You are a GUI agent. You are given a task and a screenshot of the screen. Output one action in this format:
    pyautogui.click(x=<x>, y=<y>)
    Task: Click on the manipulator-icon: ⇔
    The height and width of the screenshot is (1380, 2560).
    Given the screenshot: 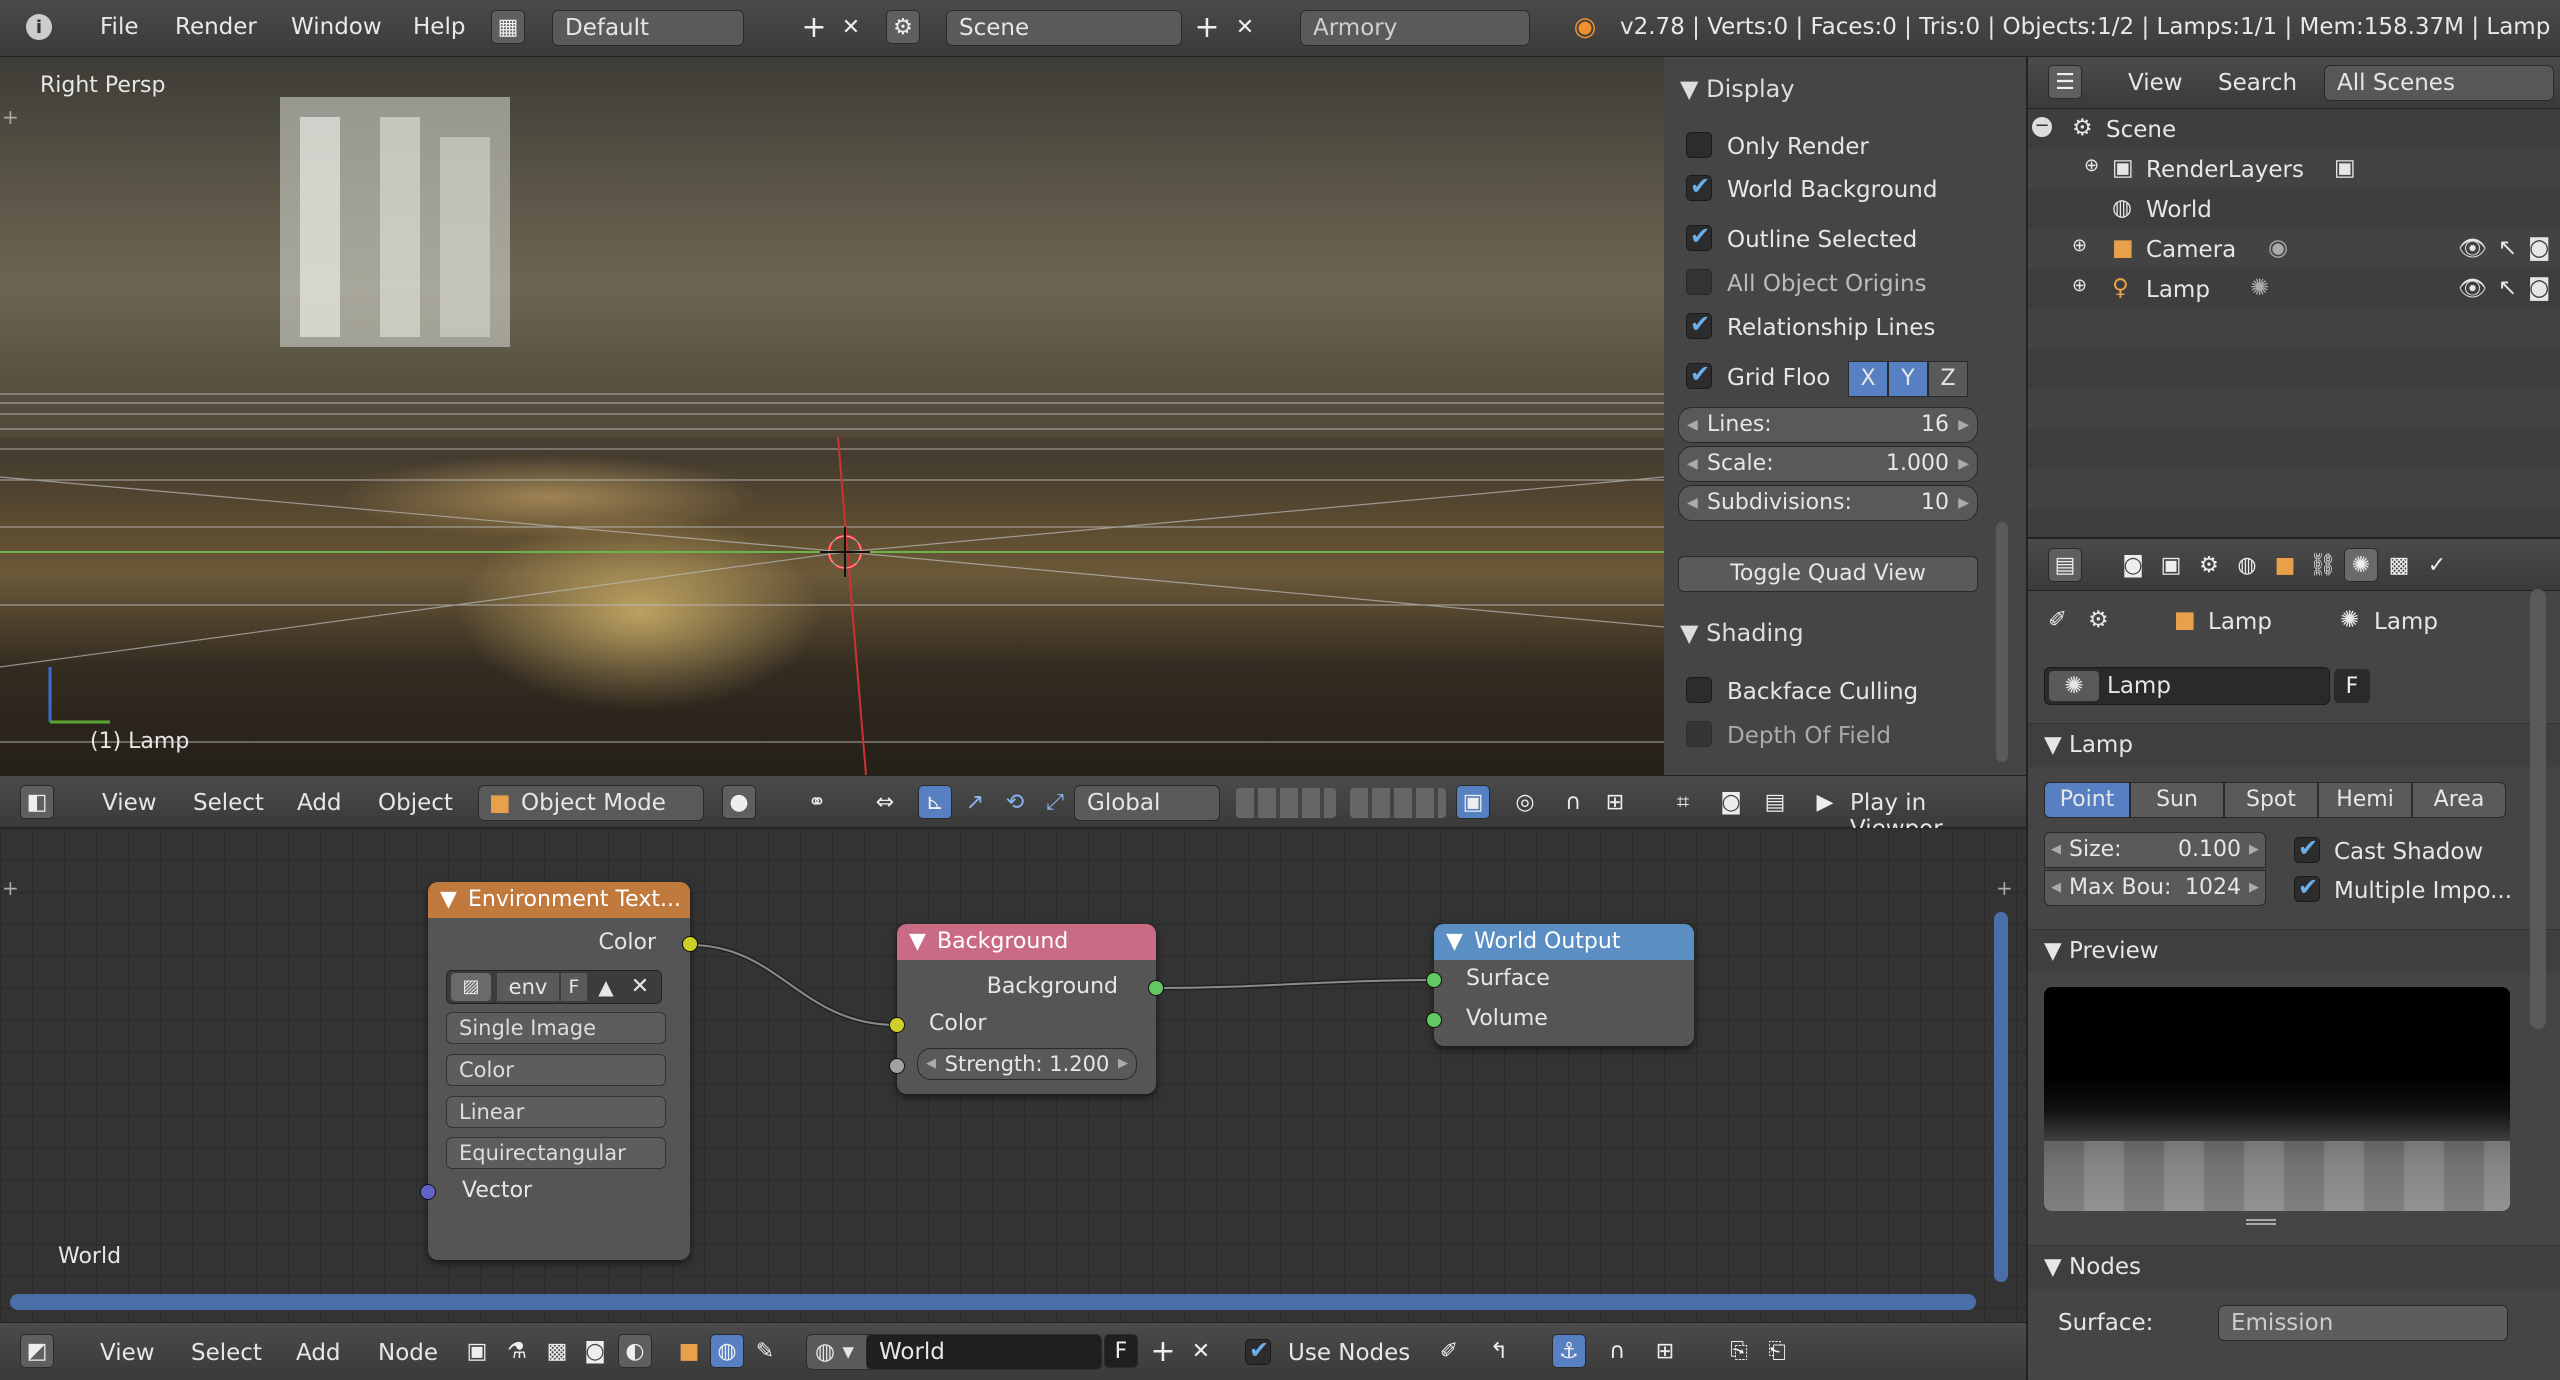 What is the action you would take?
    pyautogui.click(x=885, y=802)
    